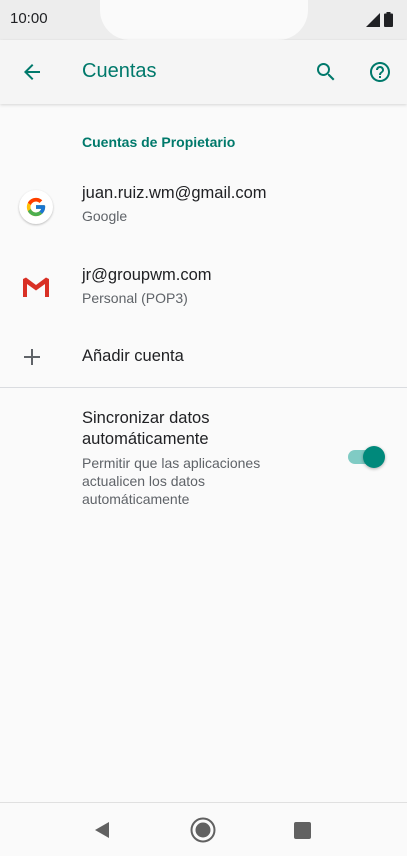 This screenshot has height=856, width=407. Describe the element at coordinates (380, 72) in the screenshot. I see `help-circle-icon` at that location.